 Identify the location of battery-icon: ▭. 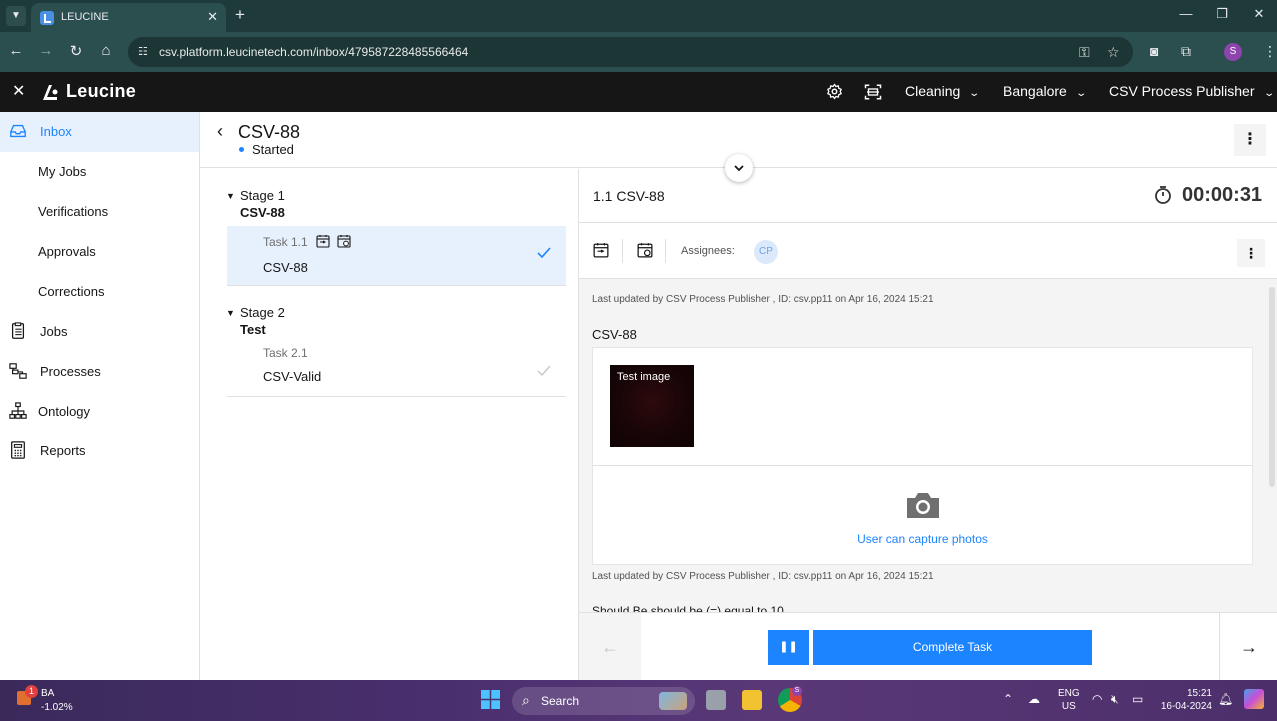
(1137, 699).